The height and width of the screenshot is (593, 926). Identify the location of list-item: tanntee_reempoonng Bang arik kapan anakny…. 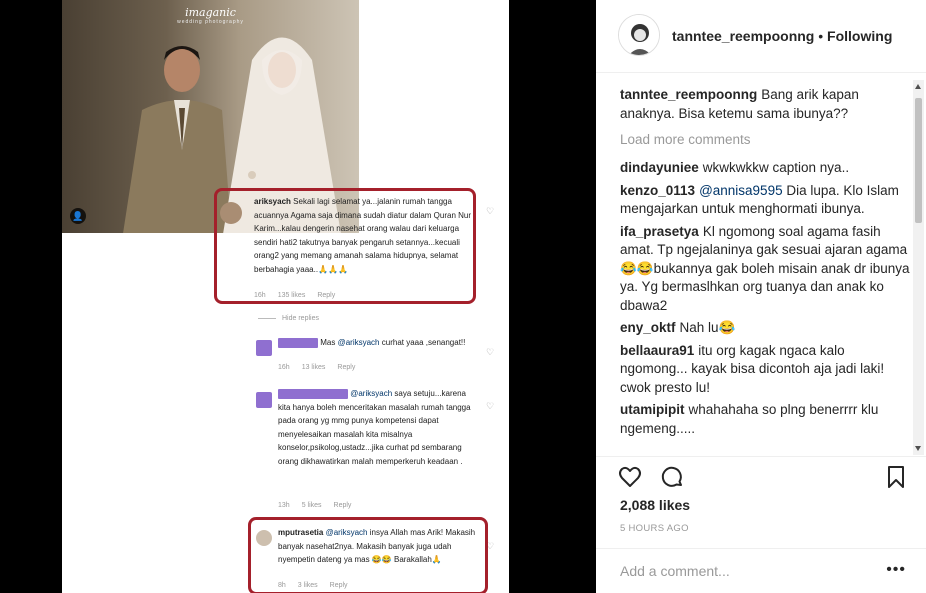
(765, 104).